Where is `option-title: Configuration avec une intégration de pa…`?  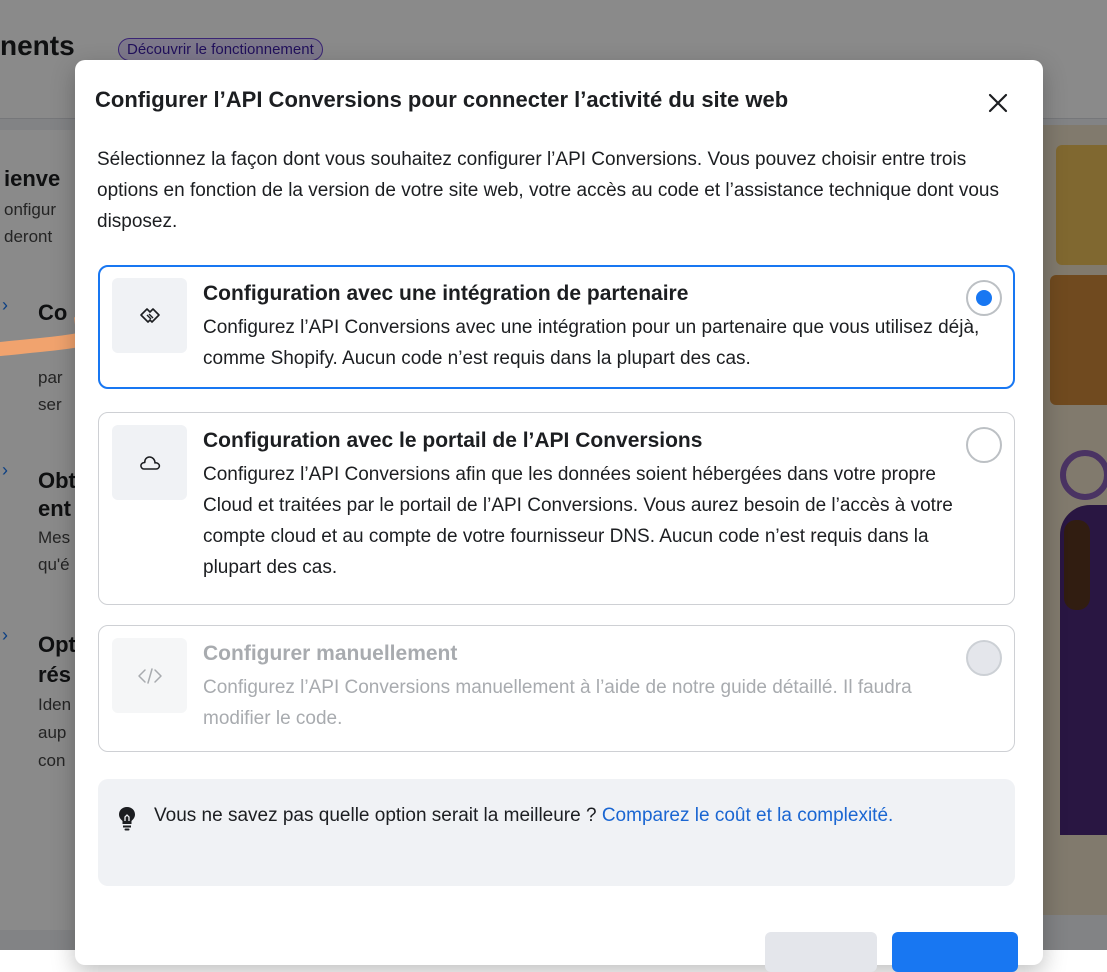
option-title: Configuration avec une intégration de pa… is located at coordinates (446, 293).